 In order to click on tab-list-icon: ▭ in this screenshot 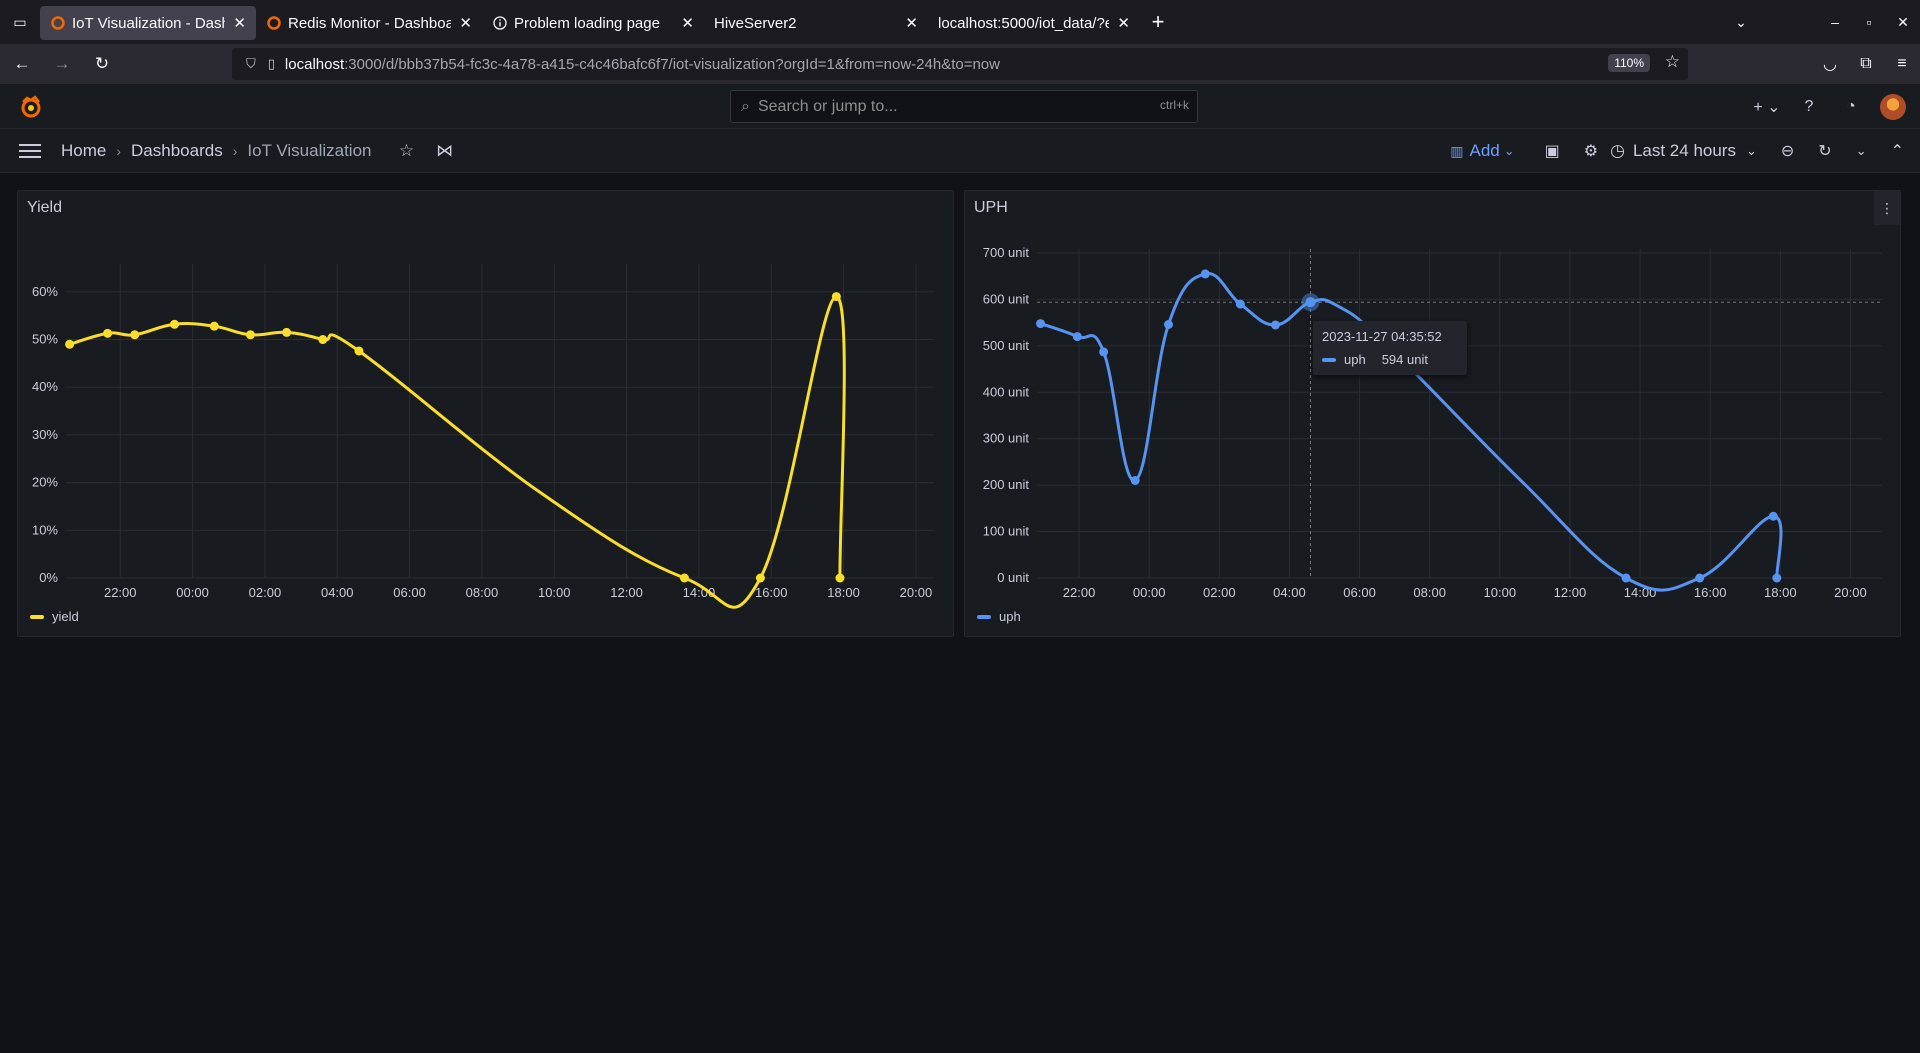, I will do `click(20, 22)`.